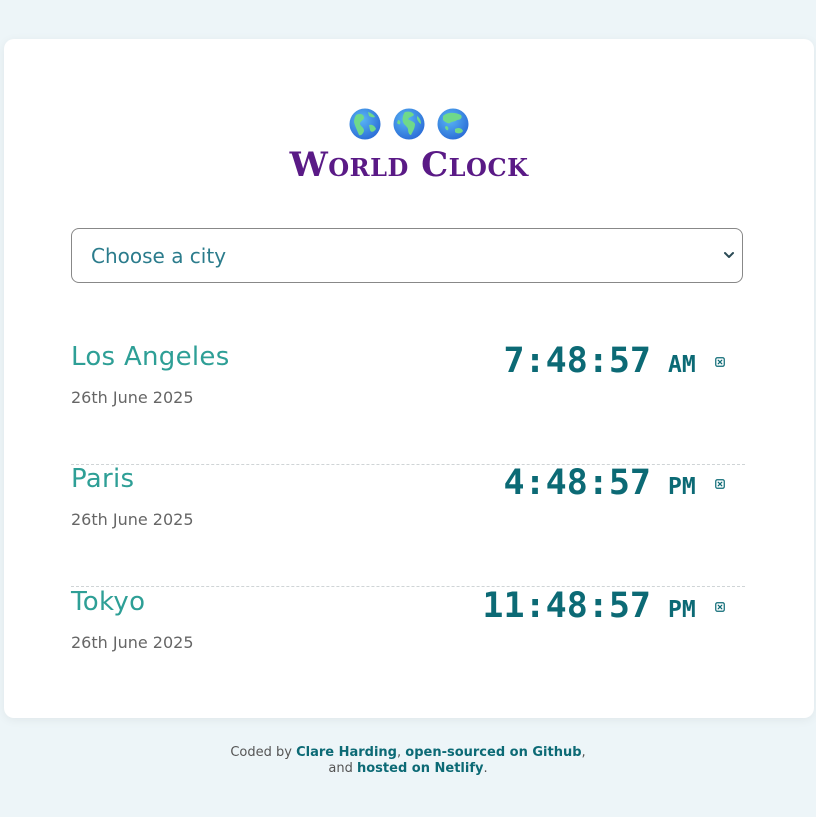 This screenshot has width=816, height=817. What do you see at coordinates (729, 255) in the screenshot?
I see `chevron-down-icon` at bounding box center [729, 255].